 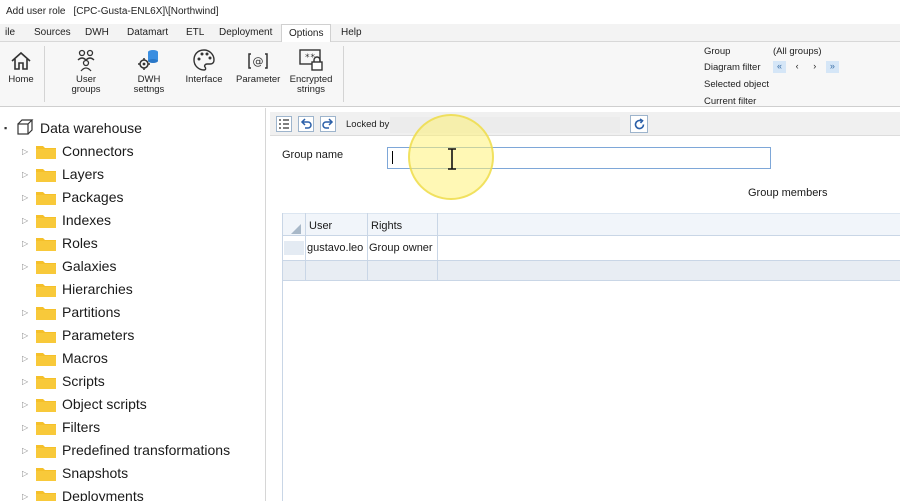 What do you see at coordinates (149, 59) in the screenshot?
I see `database-settings-icon` at bounding box center [149, 59].